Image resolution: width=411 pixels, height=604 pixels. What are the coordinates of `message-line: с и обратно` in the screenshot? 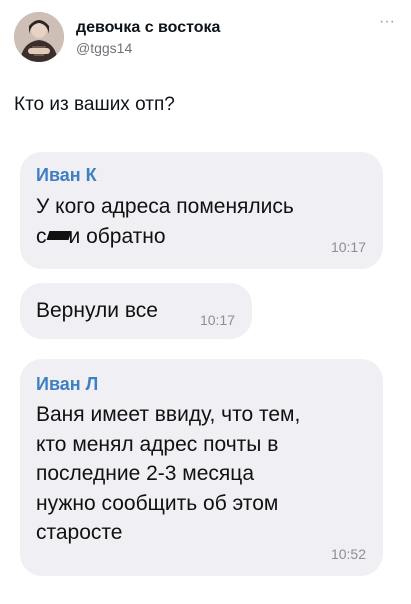 It's located at (165, 237).